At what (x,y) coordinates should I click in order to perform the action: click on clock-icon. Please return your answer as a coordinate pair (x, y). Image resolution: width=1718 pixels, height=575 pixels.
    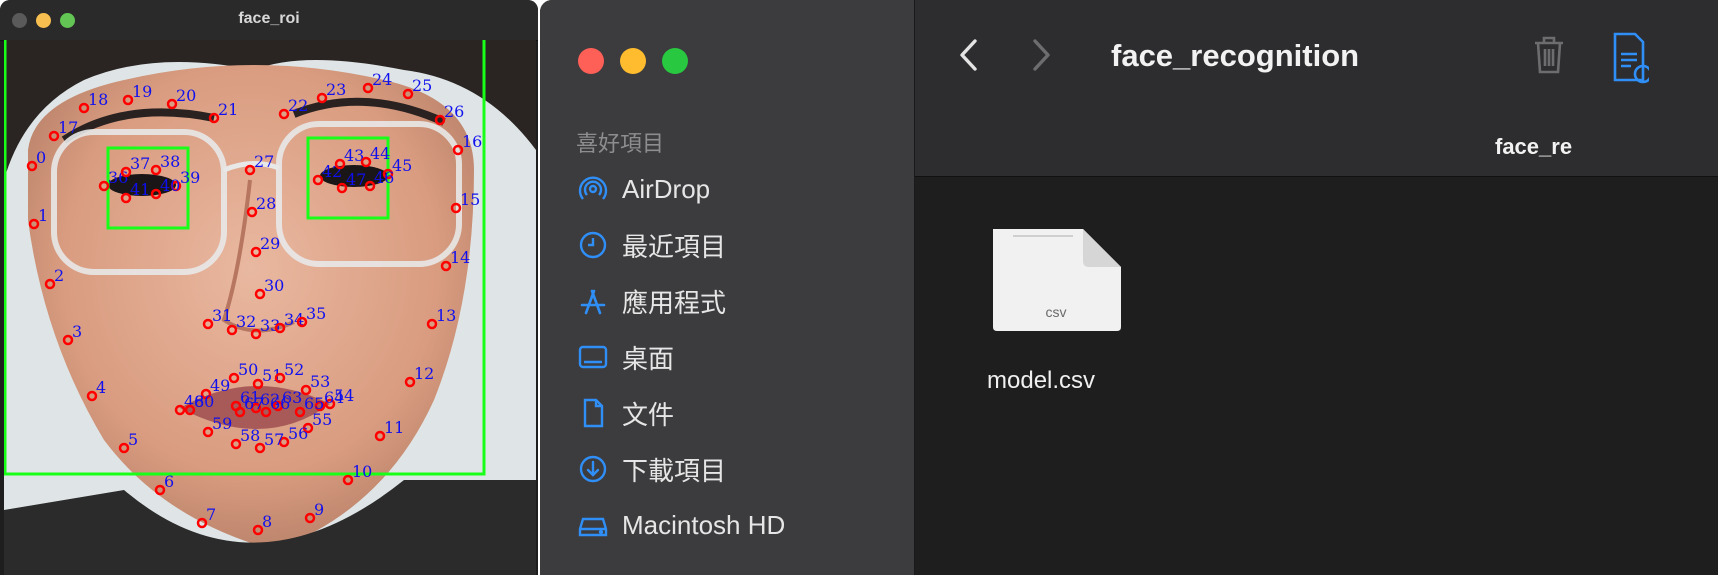
    Looking at the image, I should click on (593, 245).